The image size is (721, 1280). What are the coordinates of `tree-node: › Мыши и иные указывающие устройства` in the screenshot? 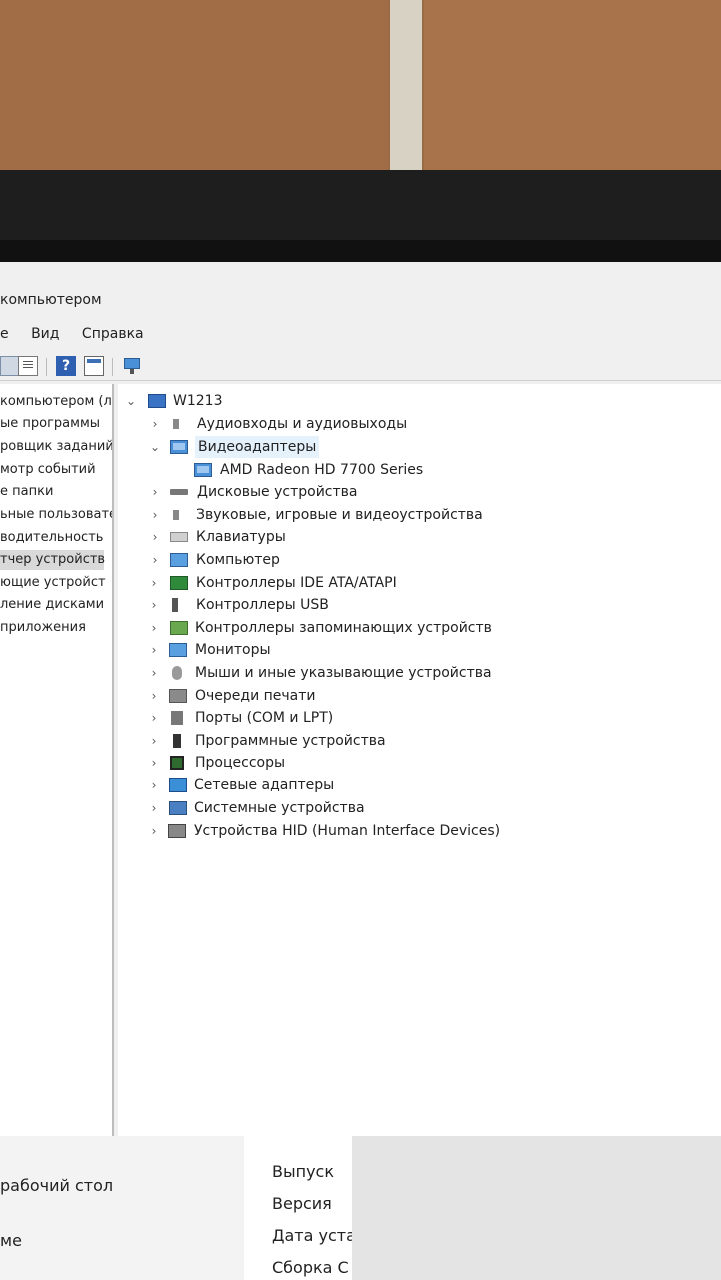 It's located at (358, 673).